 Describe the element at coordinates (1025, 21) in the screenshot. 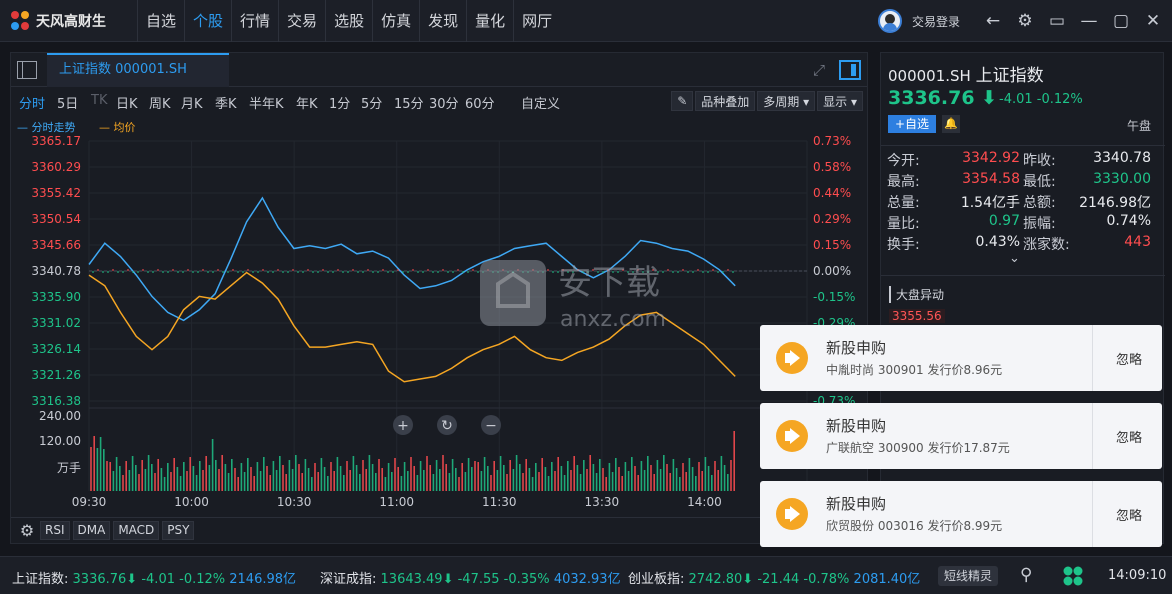

I see `gear-icon: ⚙` at that location.